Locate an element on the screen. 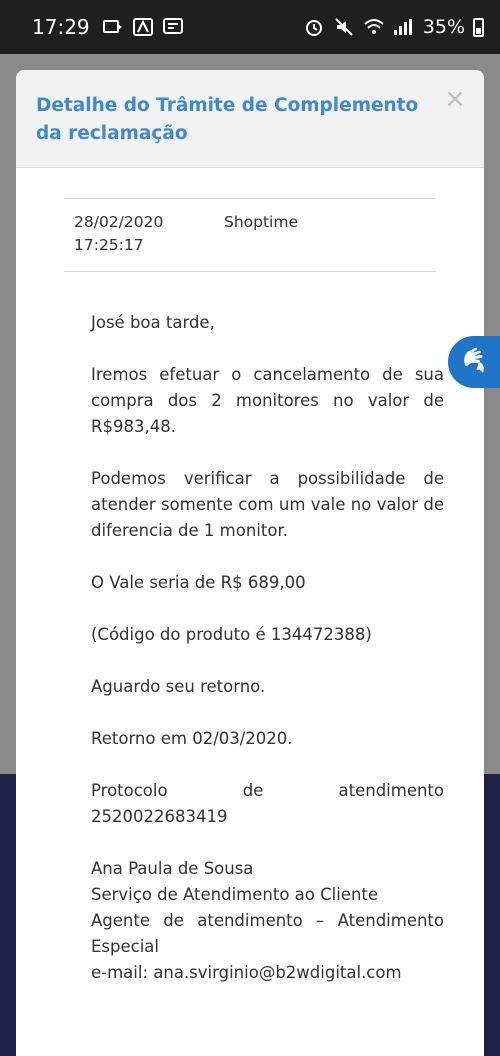  status-time: 17:29 is located at coordinates (61, 27).